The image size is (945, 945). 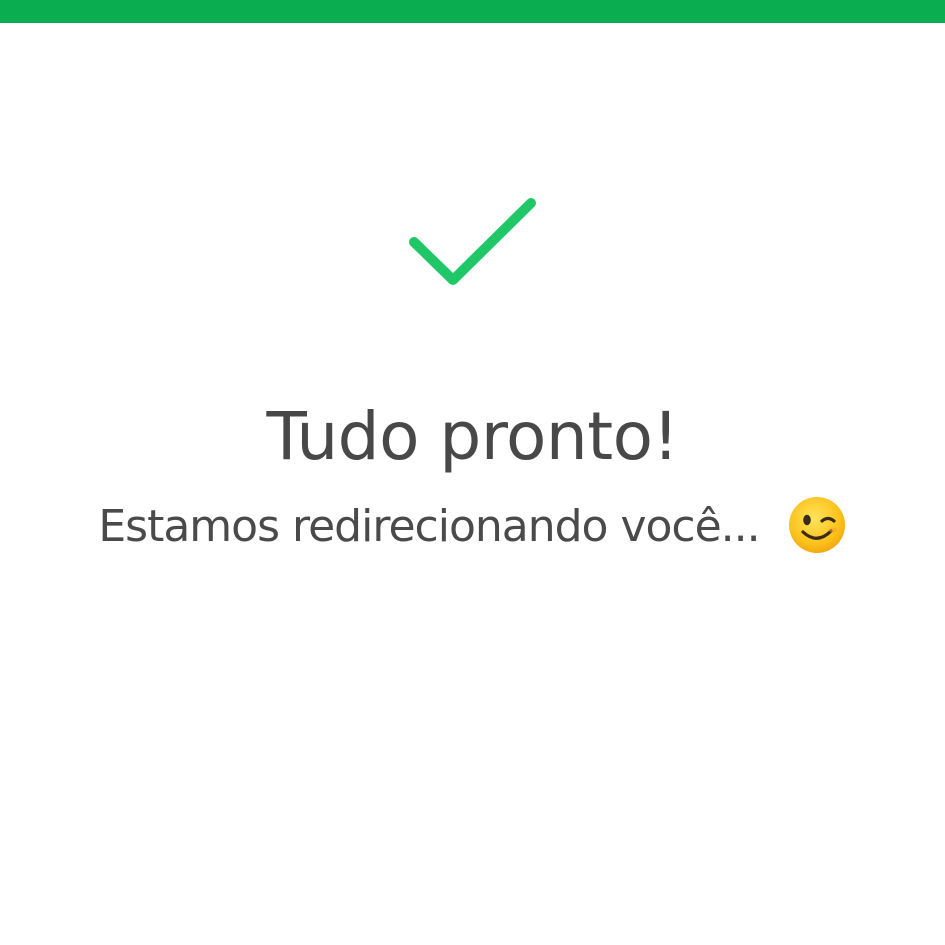 What do you see at coordinates (816, 525) in the screenshot?
I see `winking-face-emoji-icon` at bounding box center [816, 525].